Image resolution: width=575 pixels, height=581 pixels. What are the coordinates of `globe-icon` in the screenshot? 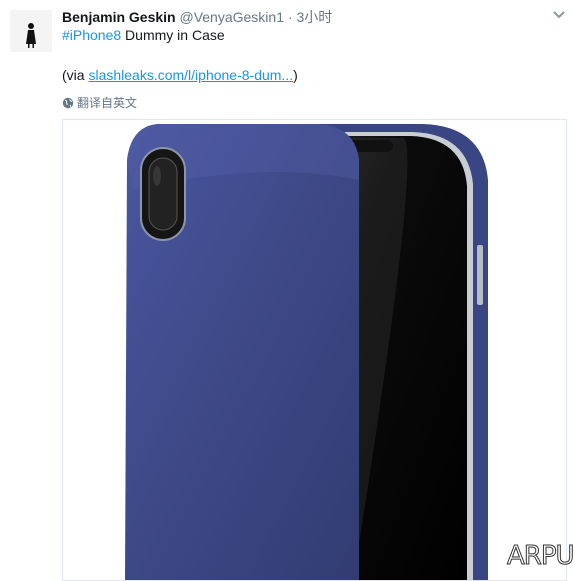 It's located at (68, 102).